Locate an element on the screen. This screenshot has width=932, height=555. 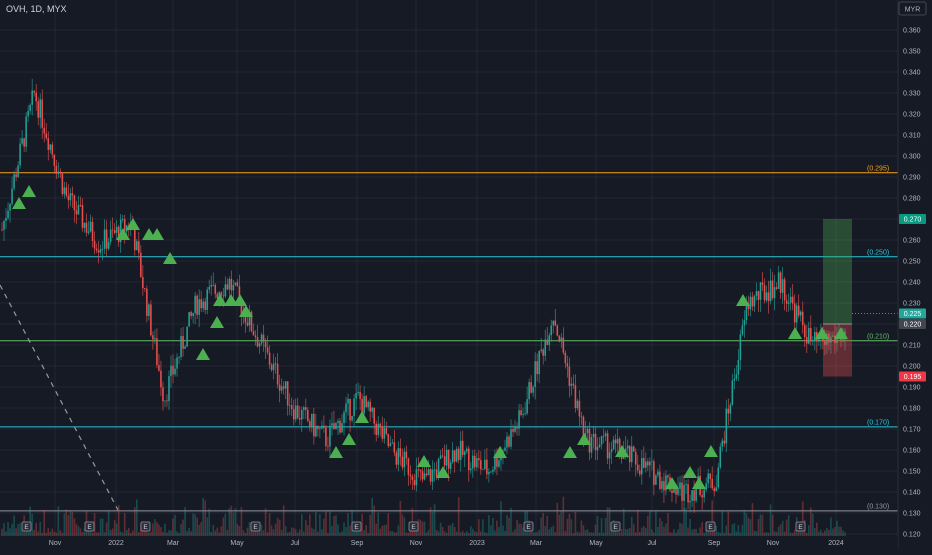
currency-badge: MYR is located at coordinates (913, 10).